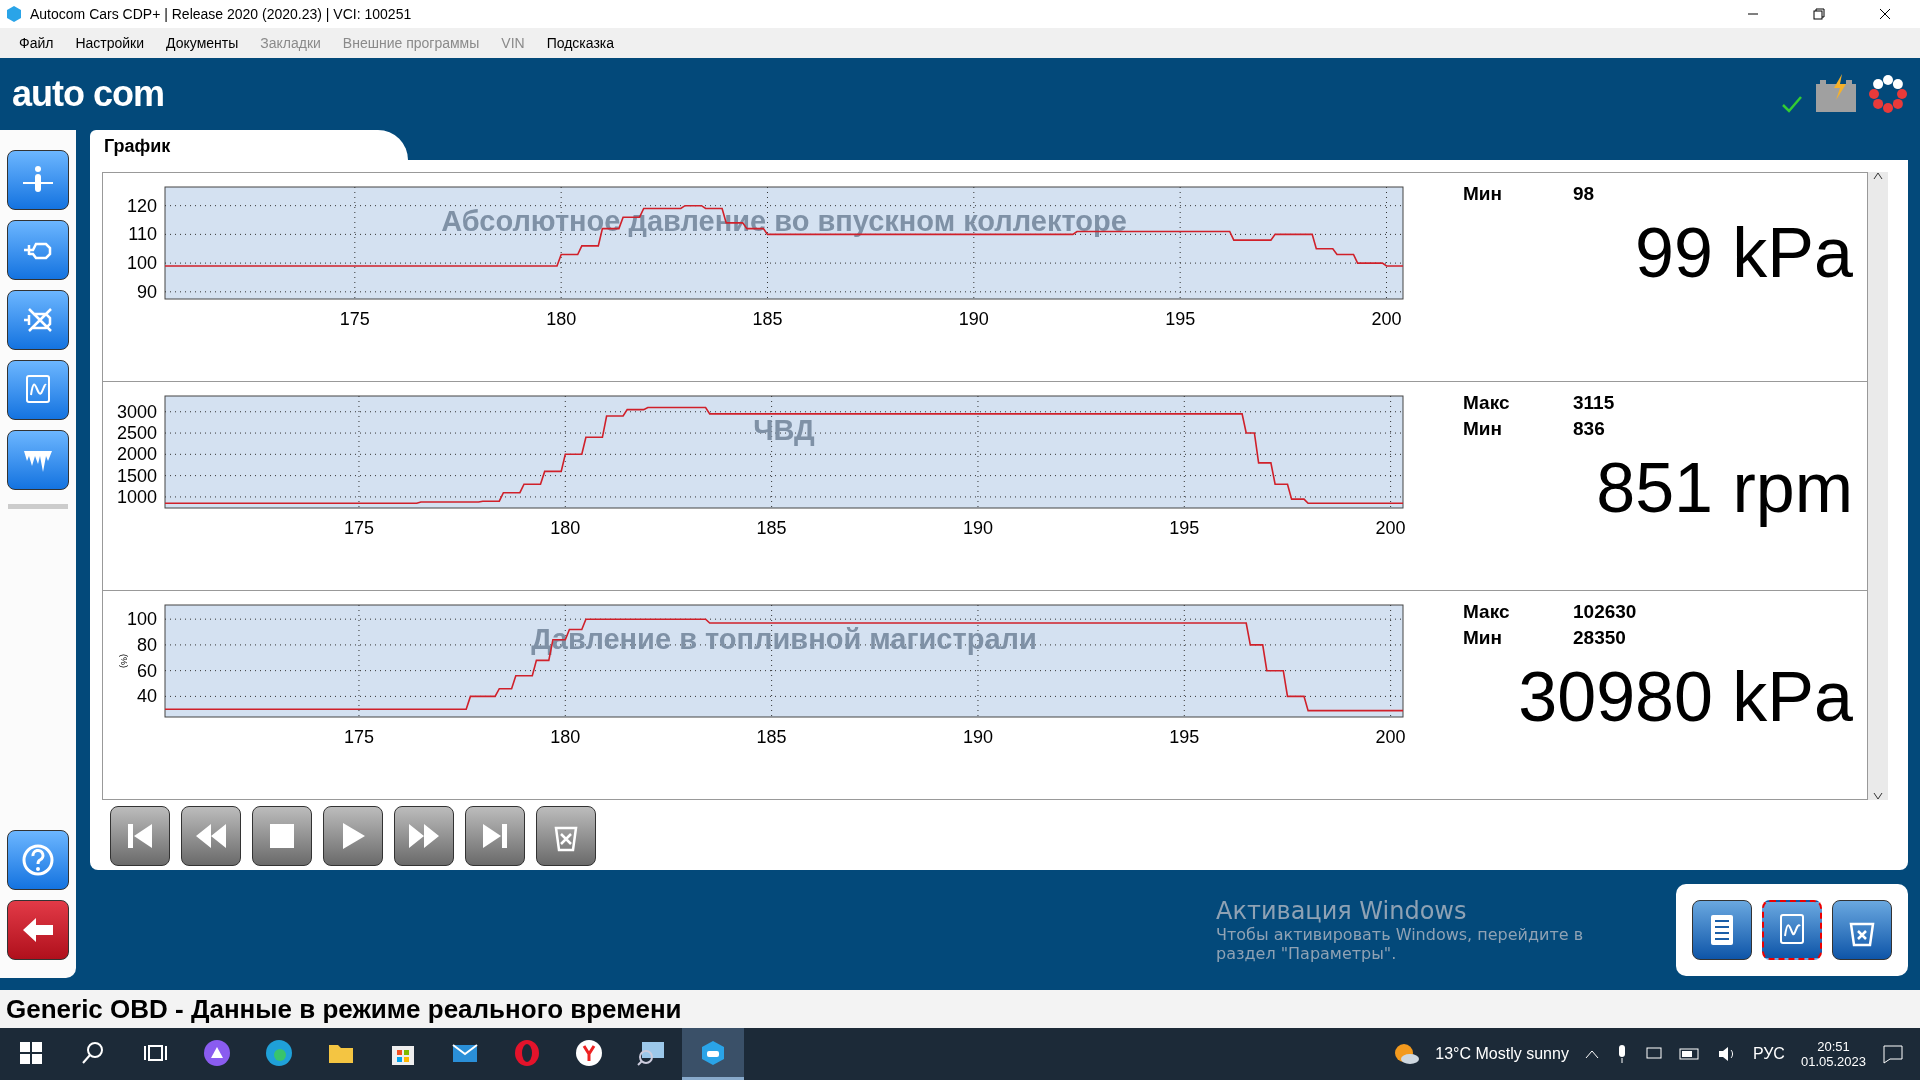 The image size is (1920, 1080). Describe the element at coordinates (1878, 796) in the screenshot. I see `scroll-down-icon` at that location.